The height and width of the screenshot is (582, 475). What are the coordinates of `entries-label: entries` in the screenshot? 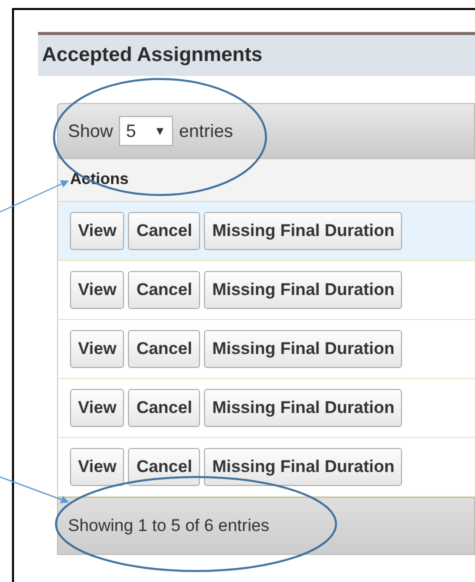 It's located at (205, 131).